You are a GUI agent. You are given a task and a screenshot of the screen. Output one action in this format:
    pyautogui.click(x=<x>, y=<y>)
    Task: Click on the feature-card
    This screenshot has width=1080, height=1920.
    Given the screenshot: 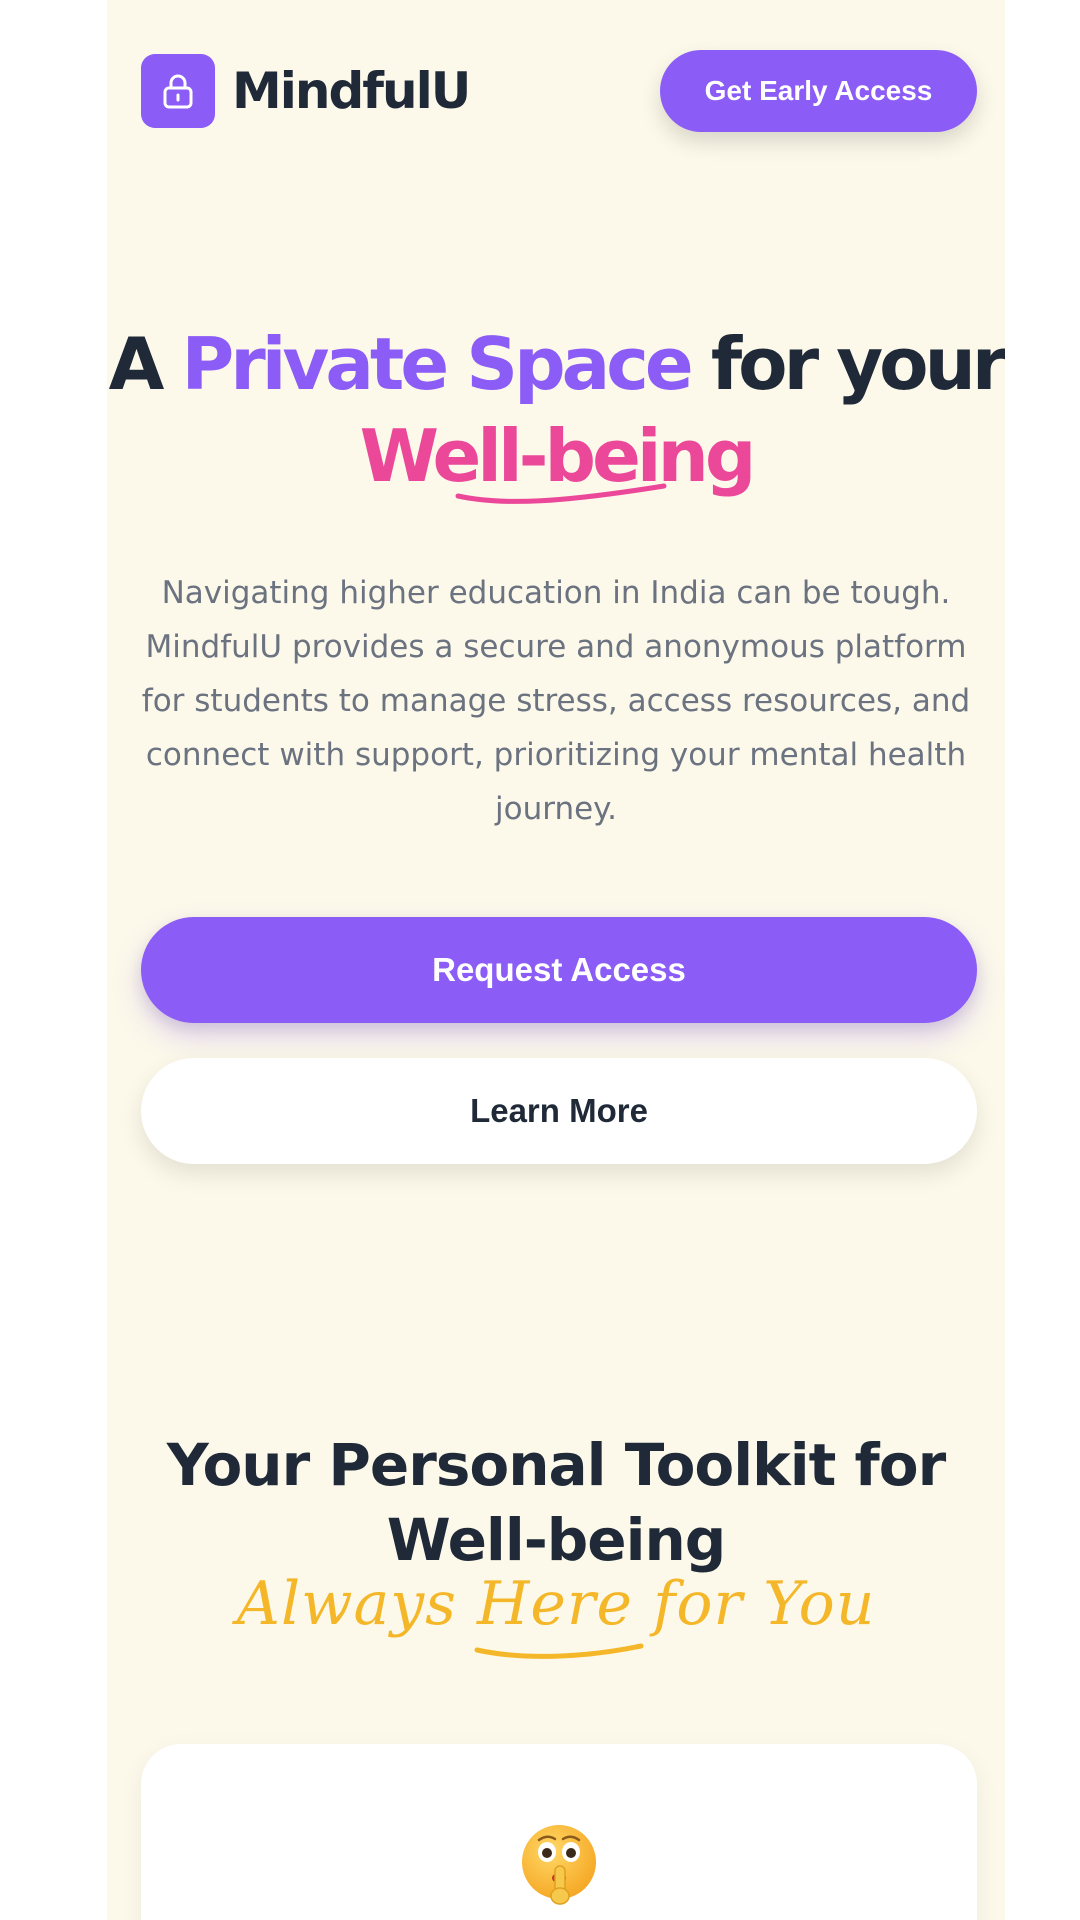 What is the action you would take?
    pyautogui.click(x=559, y=1832)
    